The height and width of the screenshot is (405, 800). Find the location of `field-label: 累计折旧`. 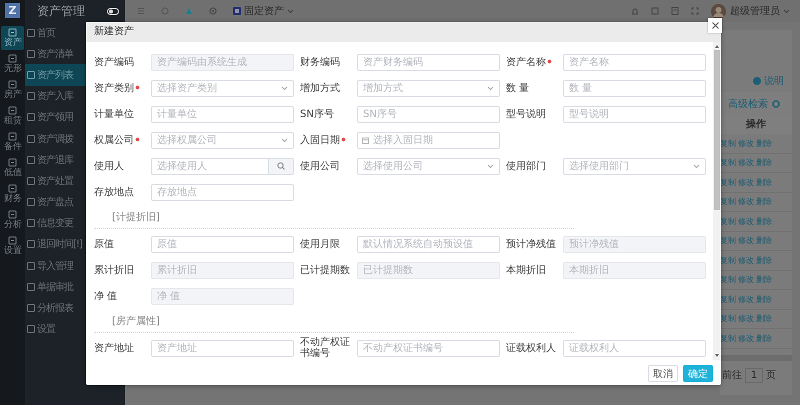

field-label: 累计折旧 is located at coordinates (114, 270).